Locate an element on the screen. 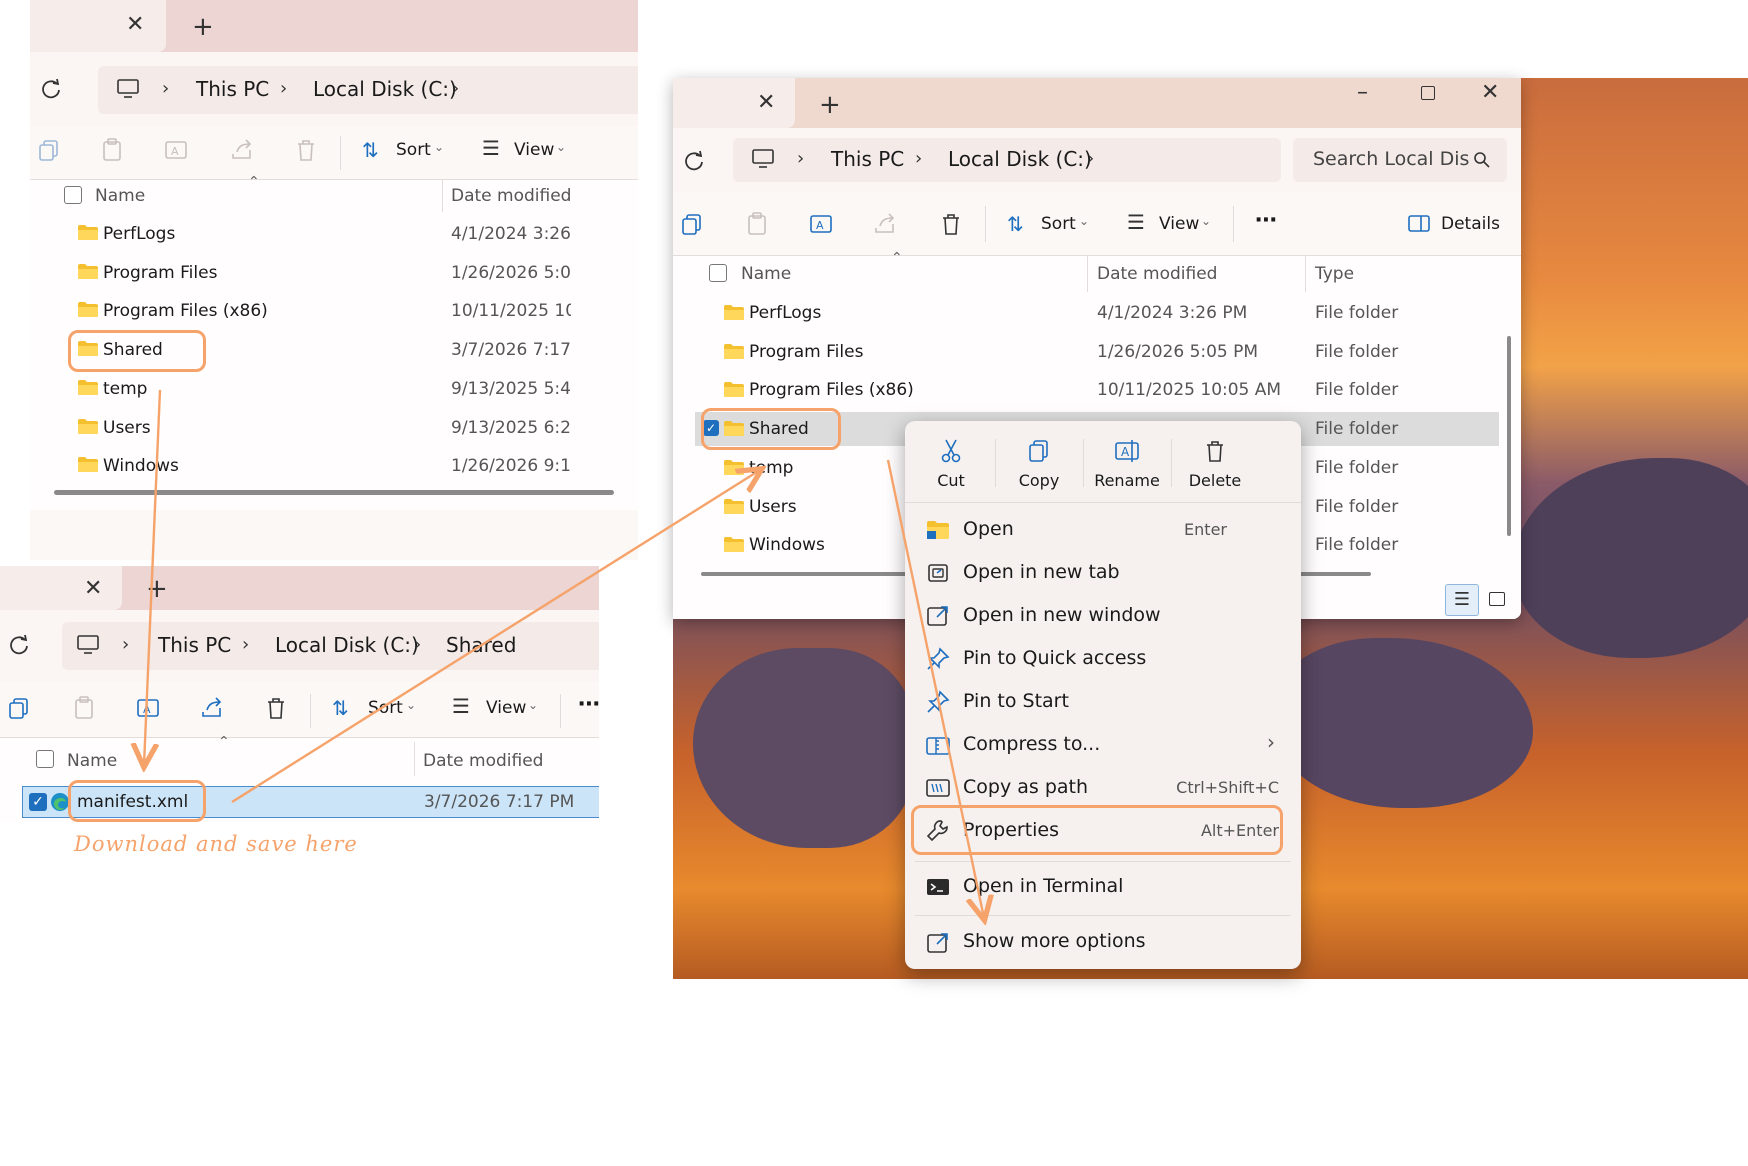 The height and width of the screenshot is (1166, 1748). search-box: Search Local Dis is located at coordinates (1400, 160).